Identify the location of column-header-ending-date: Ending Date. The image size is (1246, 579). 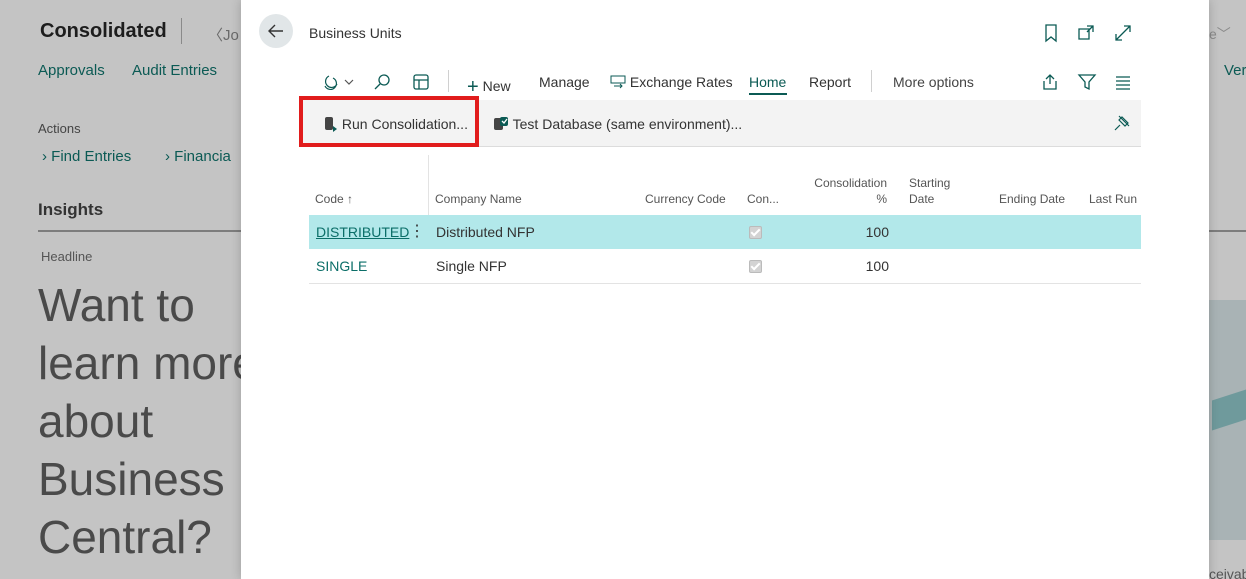
(1032, 199).